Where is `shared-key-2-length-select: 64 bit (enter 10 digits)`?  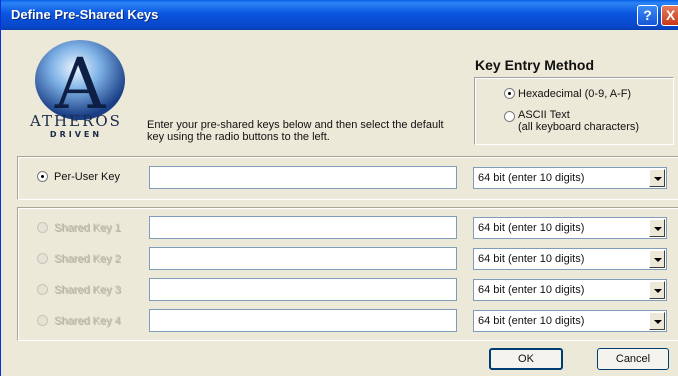 shared-key-2-length-select: 64 bit (enter 10 digits) is located at coordinates (570, 259).